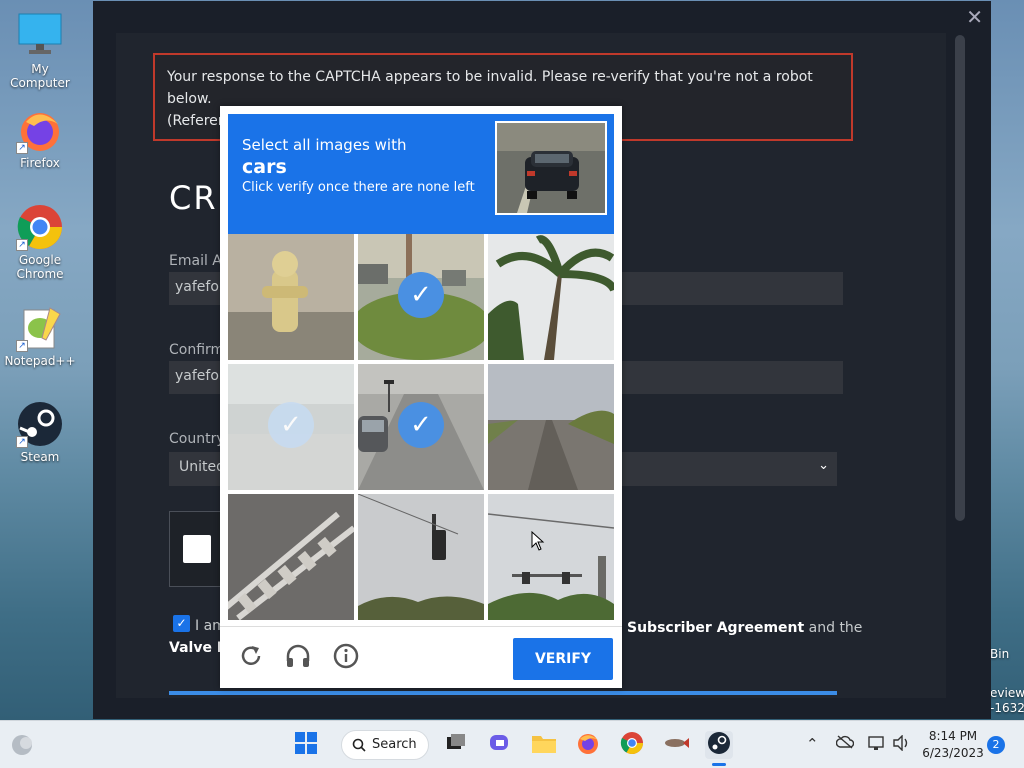 This screenshot has width=1024, height=768. I want to click on desktop-icon-label: Firefox, so click(40, 163).